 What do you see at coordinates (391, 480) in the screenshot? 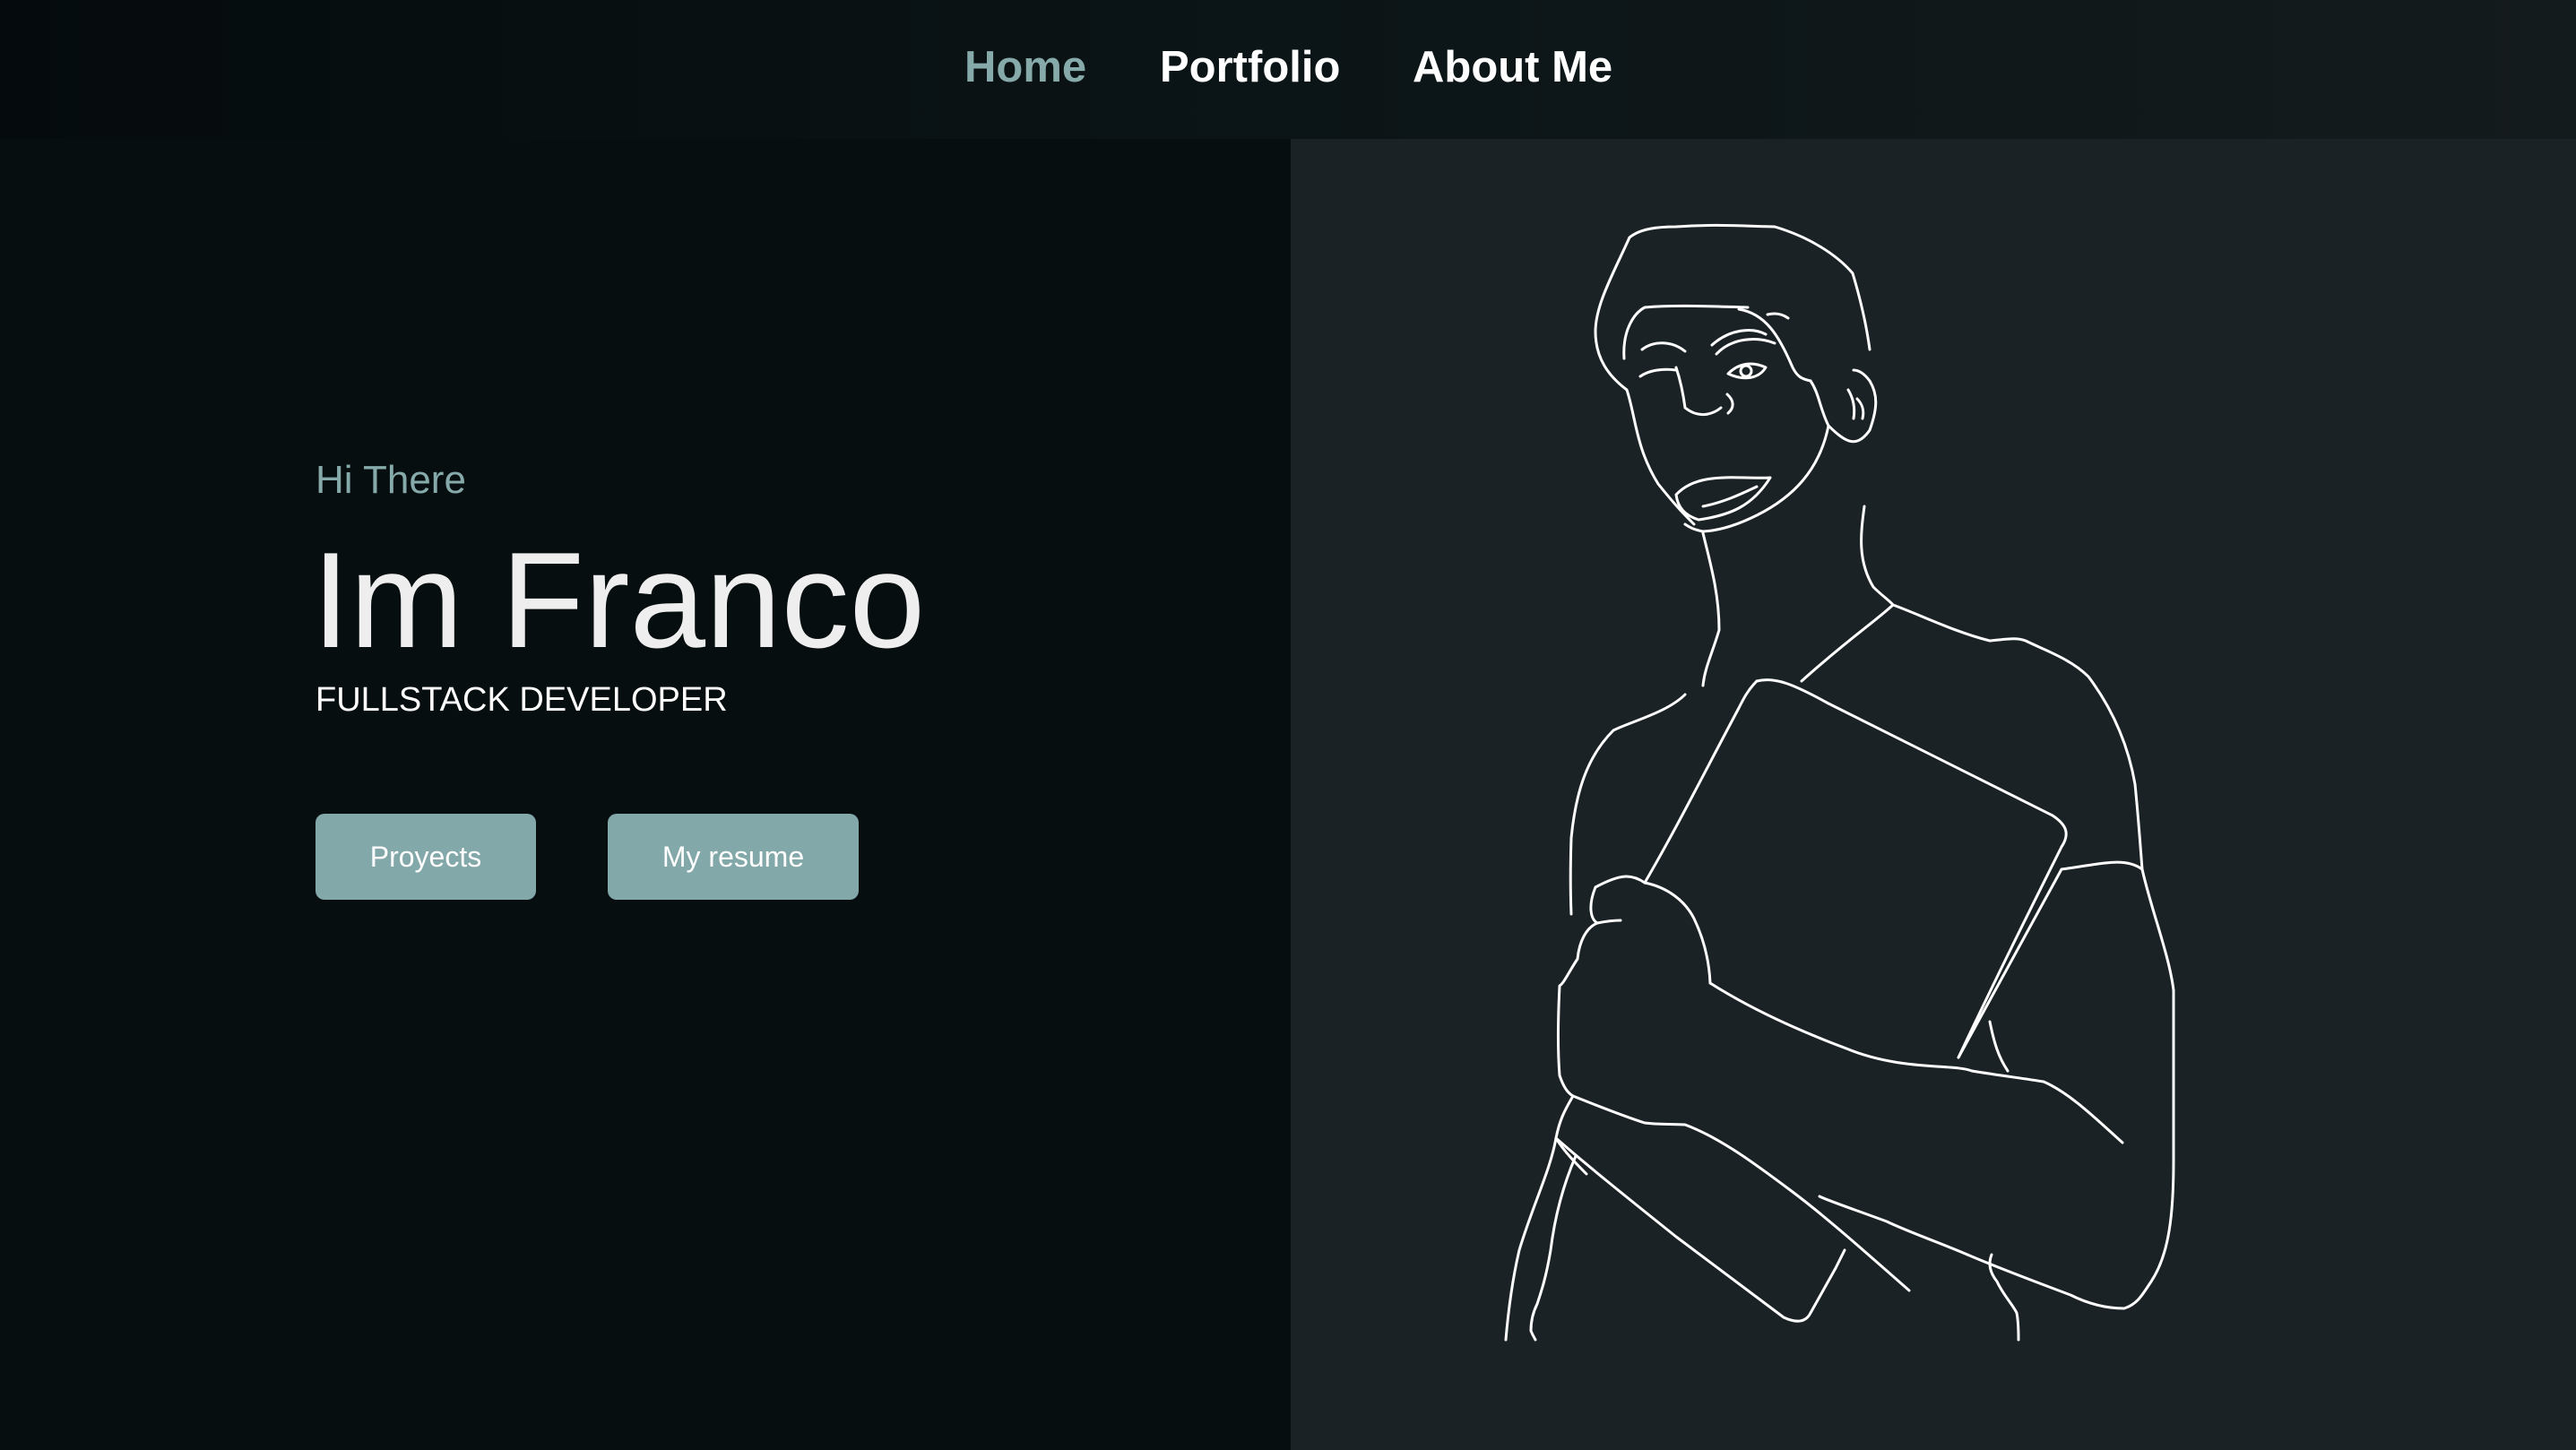
I see `hero-greeting: Hi There` at bounding box center [391, 480].